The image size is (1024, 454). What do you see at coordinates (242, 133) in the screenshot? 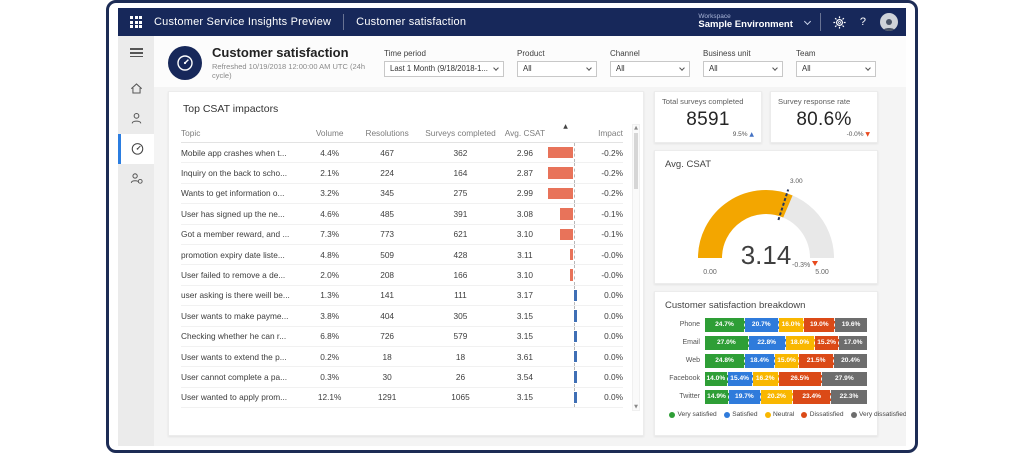
I see `column-header: Topic` at bounding box center [242, 133].